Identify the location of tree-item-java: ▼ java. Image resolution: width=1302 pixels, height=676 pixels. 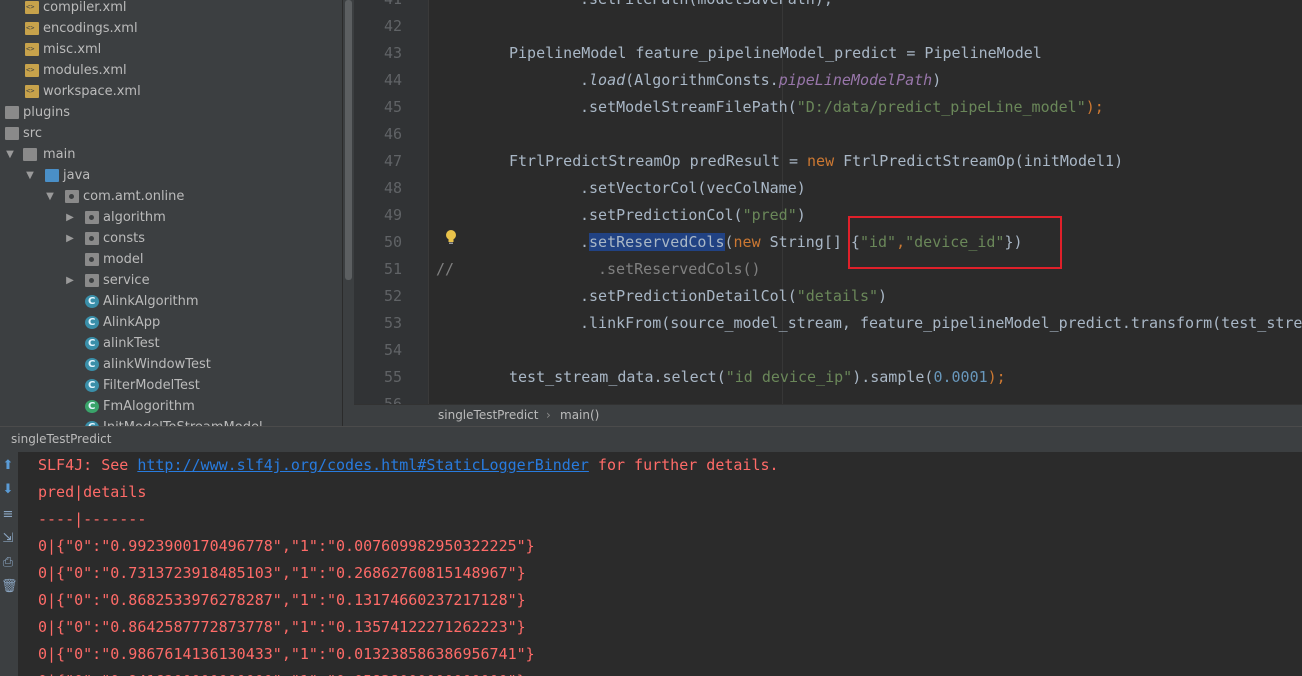
(171, 175).